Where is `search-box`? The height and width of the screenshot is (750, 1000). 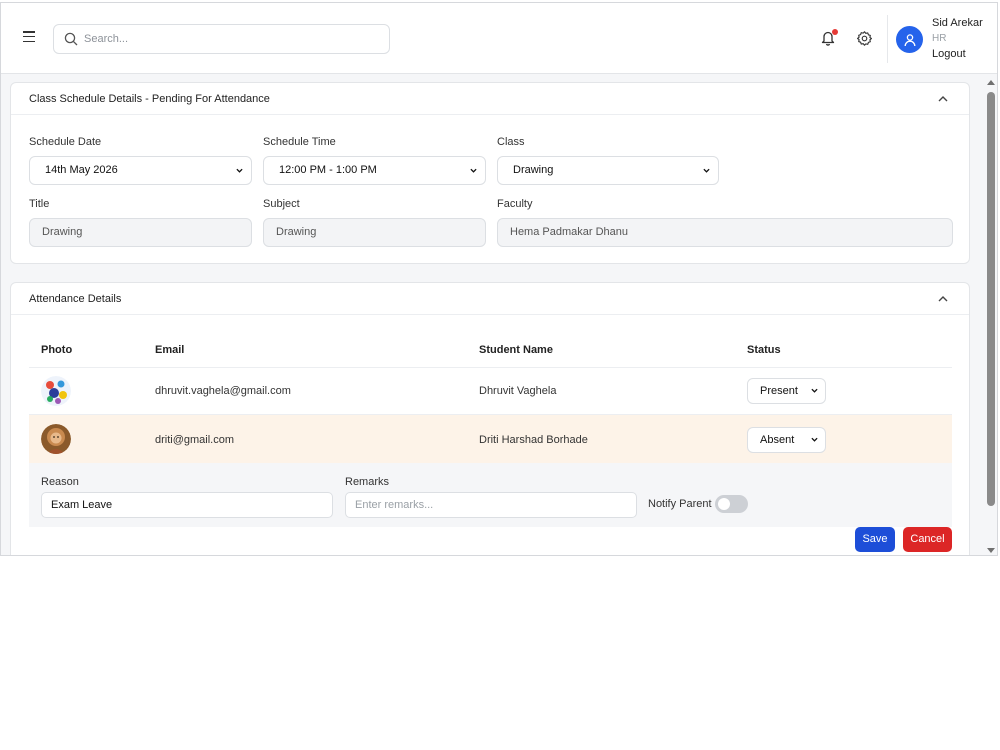
search-box is located at coordinates (221, 39).